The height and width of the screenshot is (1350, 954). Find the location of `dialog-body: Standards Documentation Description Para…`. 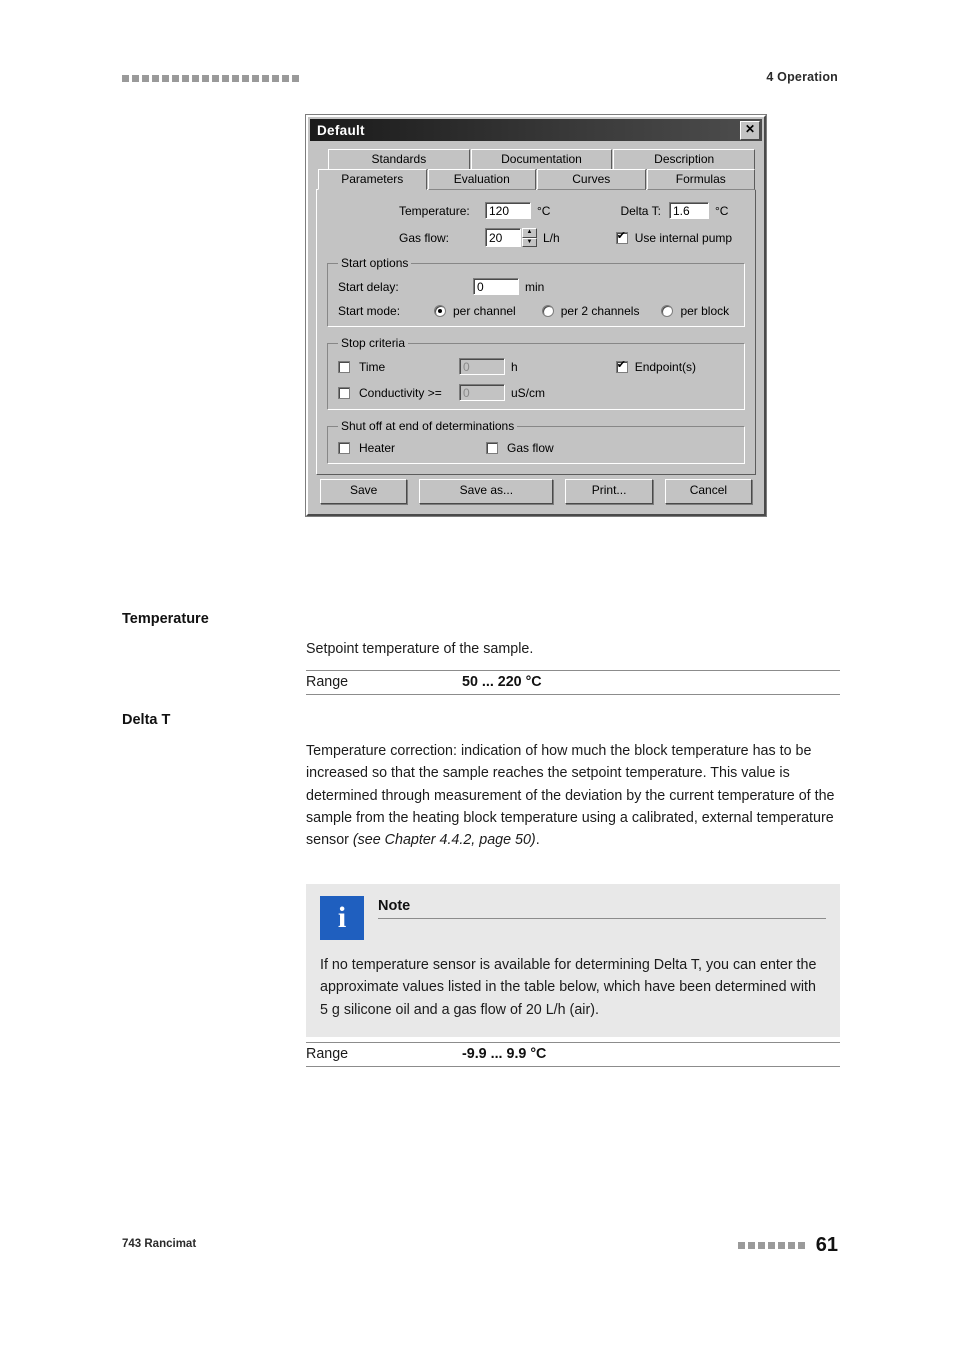

dialog-body: Standards Documentation Description Para… is located at coordinates (536, 328).